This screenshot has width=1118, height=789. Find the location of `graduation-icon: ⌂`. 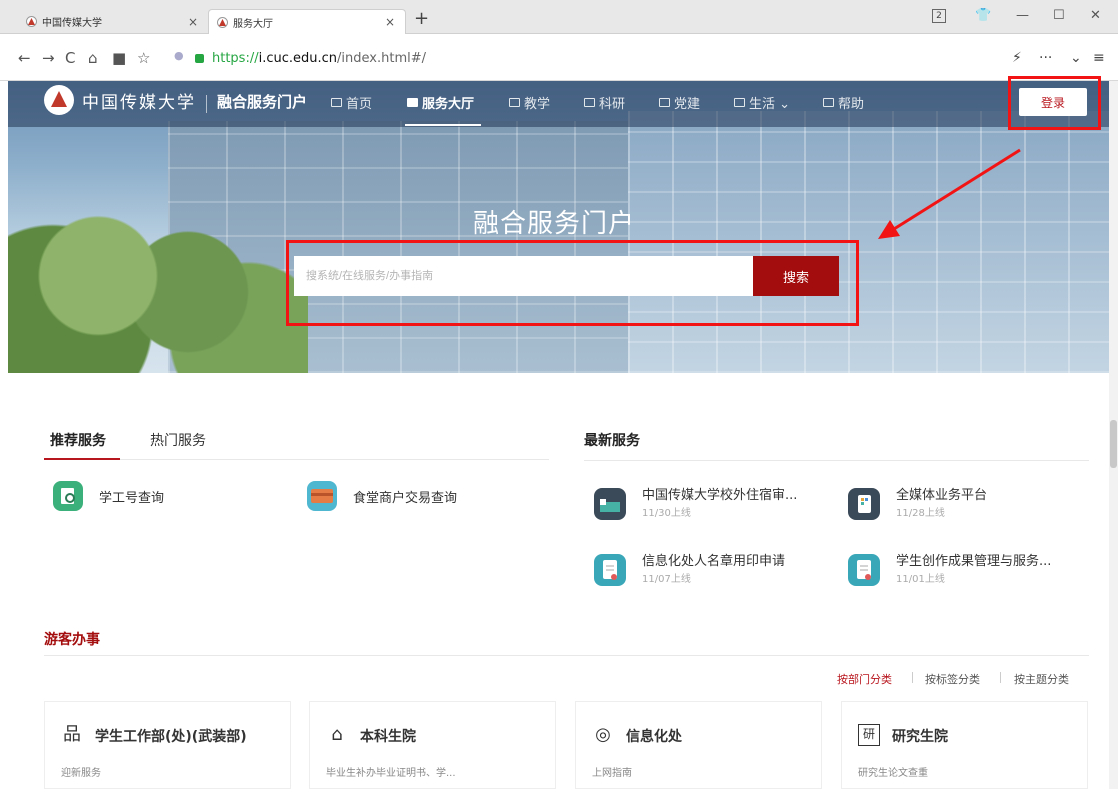

graduation-icon: ⌂ is located at coordinates (337, 734).